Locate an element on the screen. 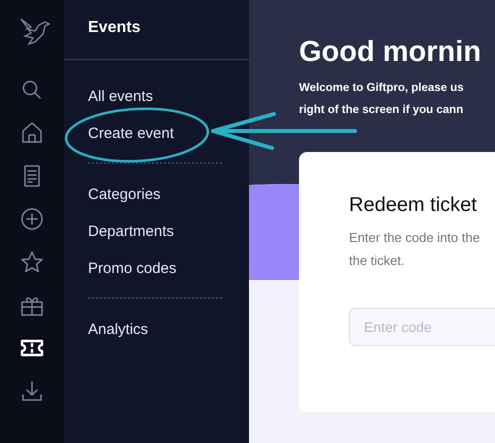 This screenshot has height=443, width=495. menu-item: Analytics is located at coordinates (118, 329).